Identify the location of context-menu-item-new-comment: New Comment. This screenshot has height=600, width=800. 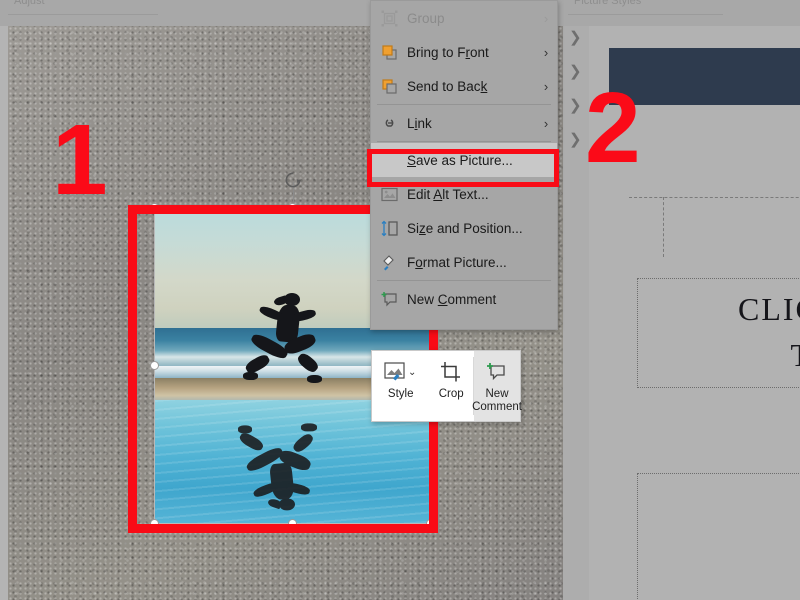
(464, 299).